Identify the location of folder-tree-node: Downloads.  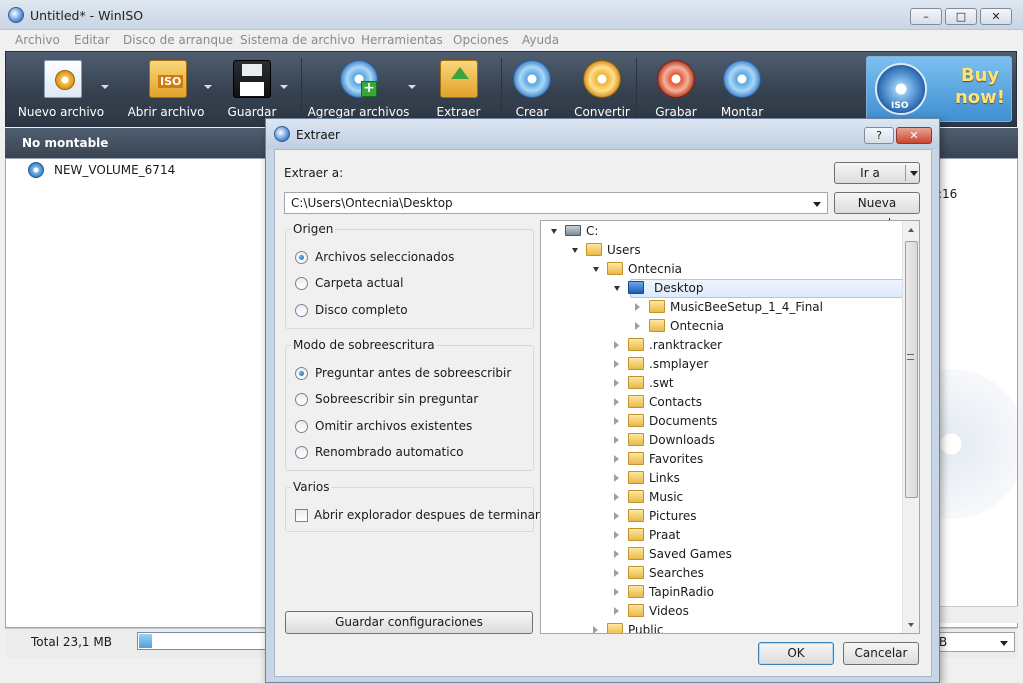
(721, 440).